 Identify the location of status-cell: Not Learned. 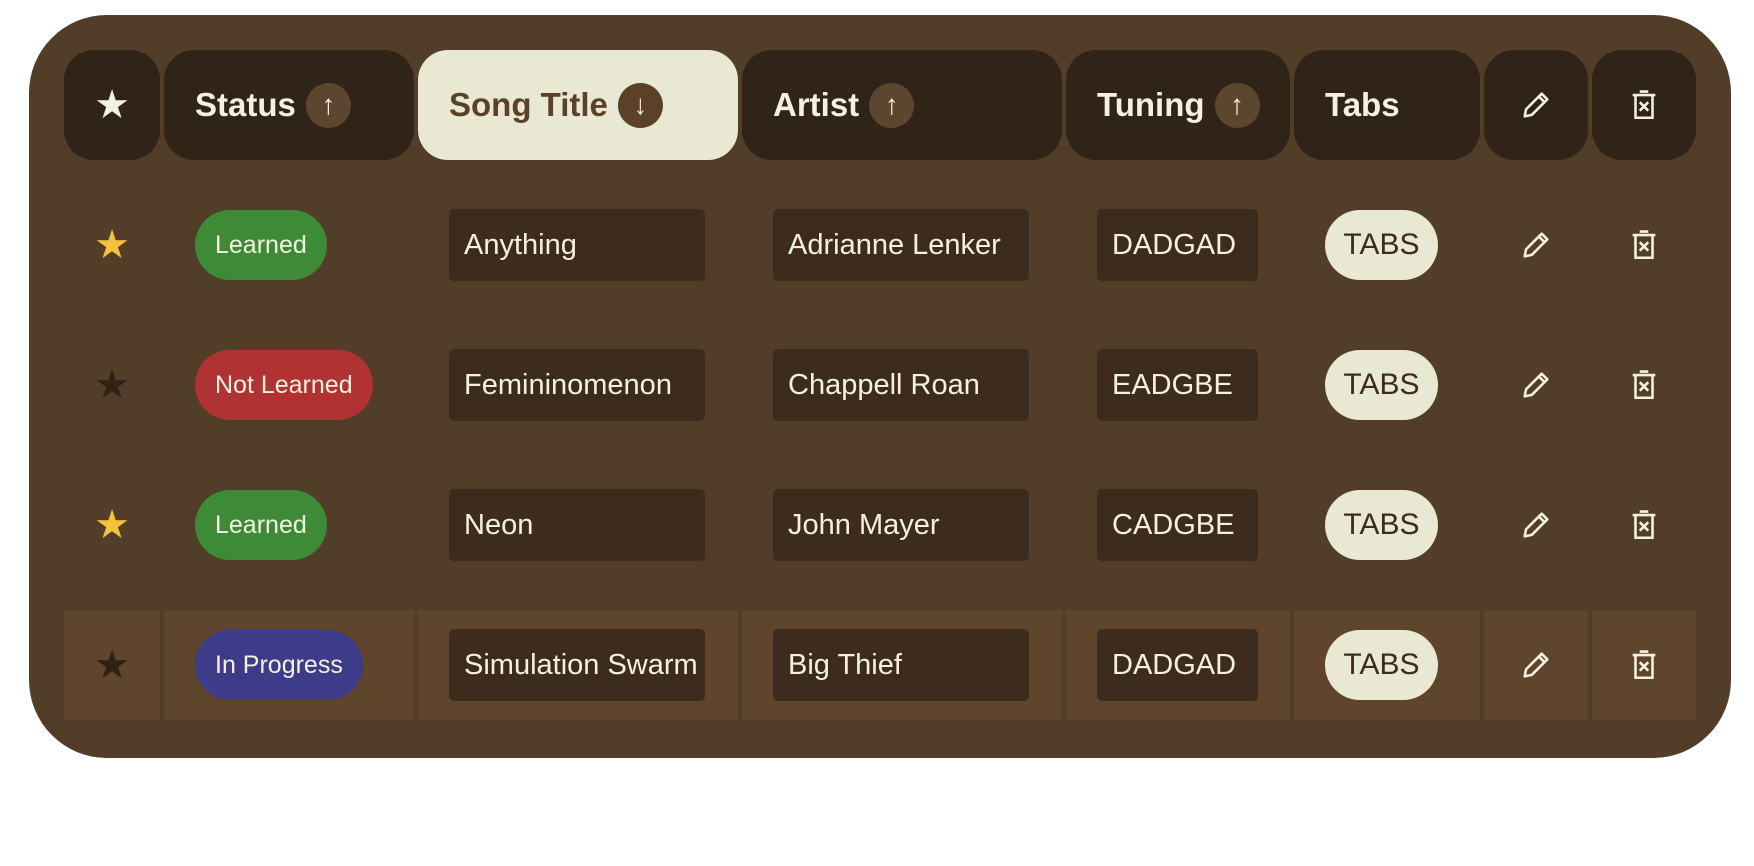
(289, 385).